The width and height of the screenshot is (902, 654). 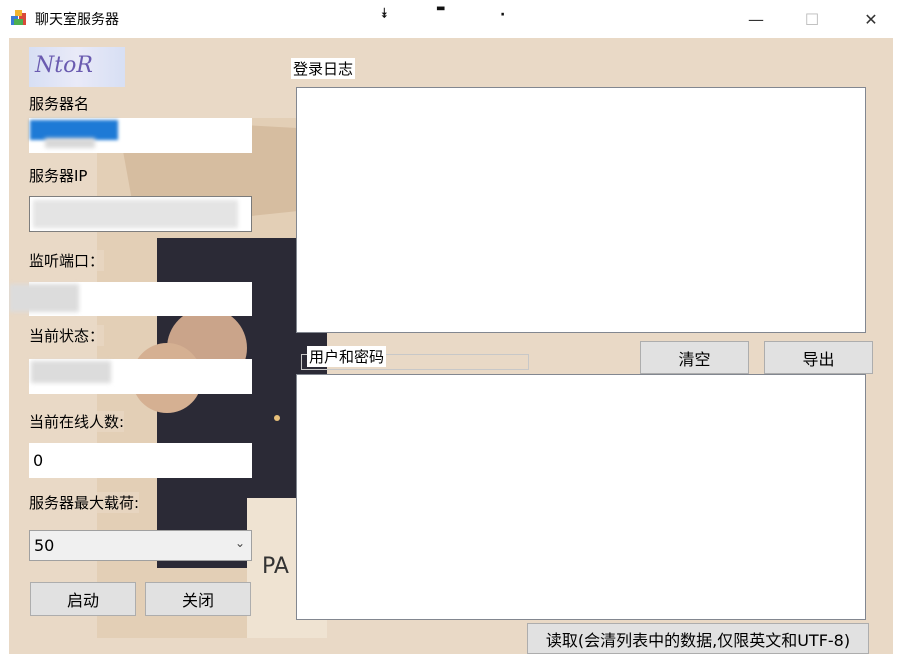 I want to click on redacted-status, so click(x=71, y=372).